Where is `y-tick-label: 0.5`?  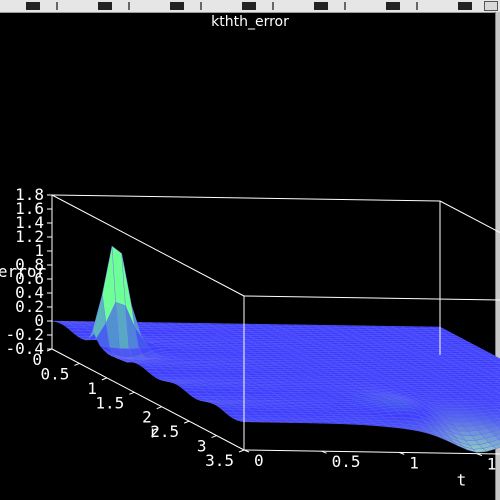
y-tick-label: 0.5 is located at coordinates (346, 461).